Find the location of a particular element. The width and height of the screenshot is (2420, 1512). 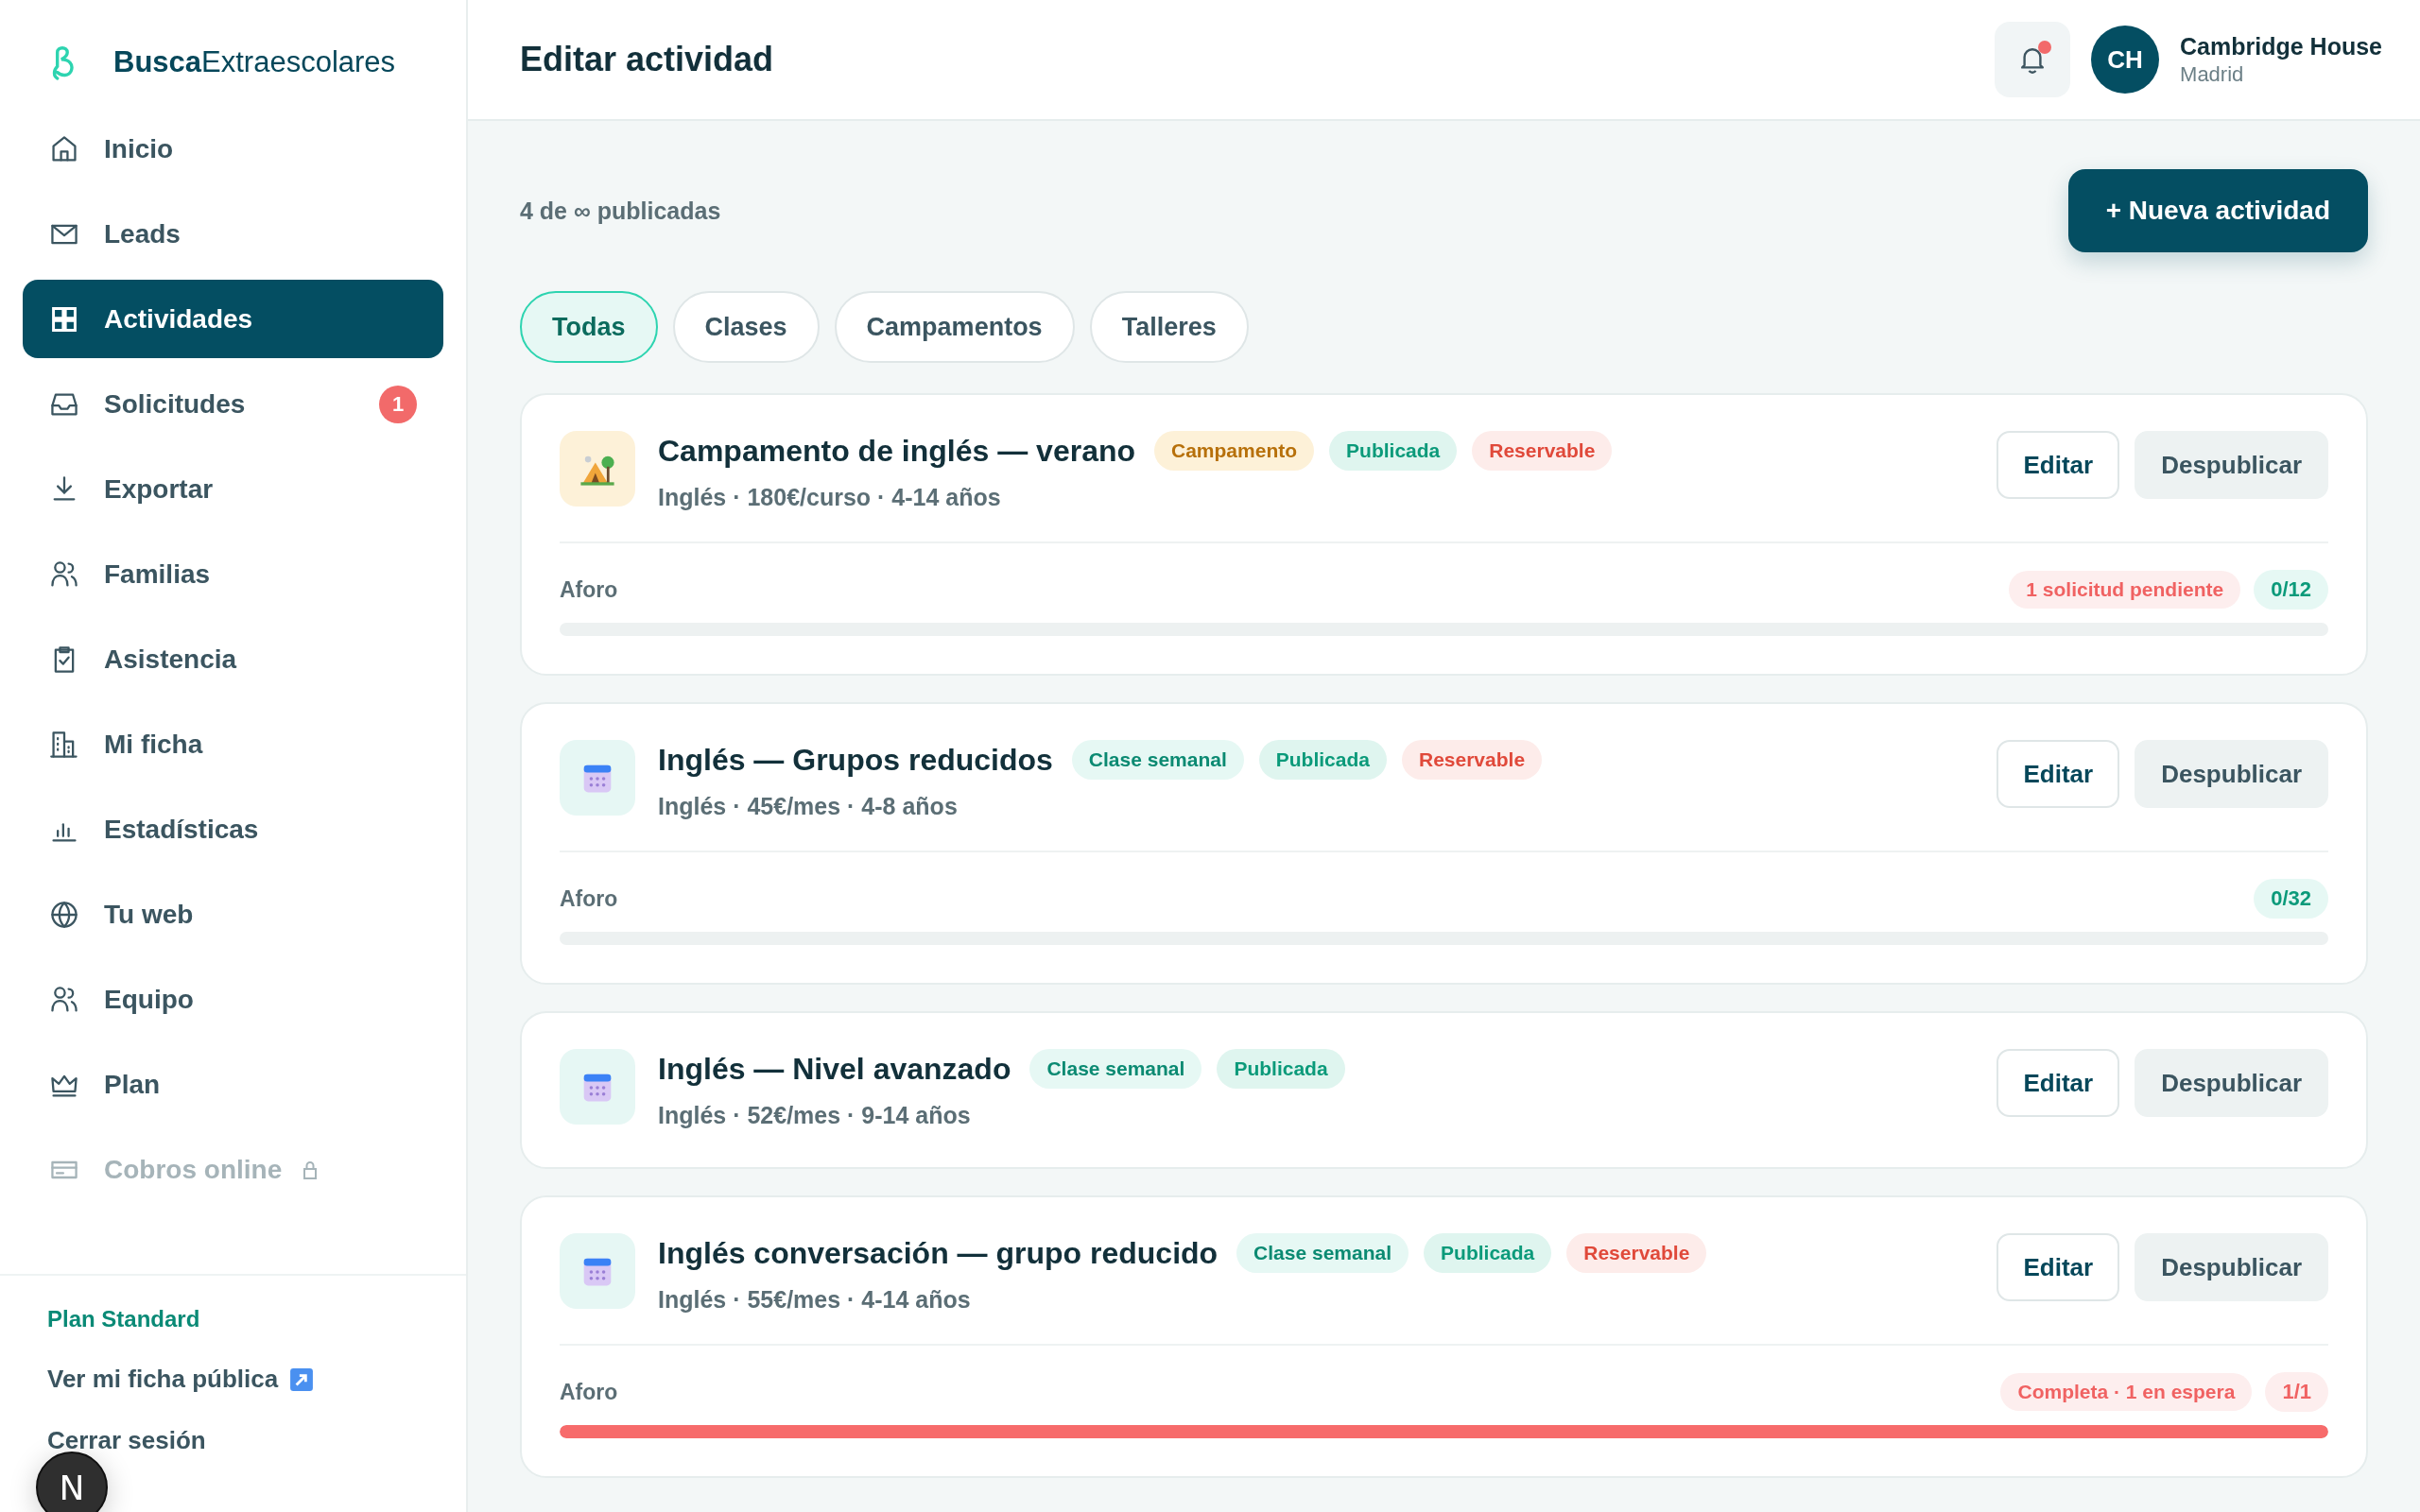

filter-tab: Clases is located at coordinates (746, 327).